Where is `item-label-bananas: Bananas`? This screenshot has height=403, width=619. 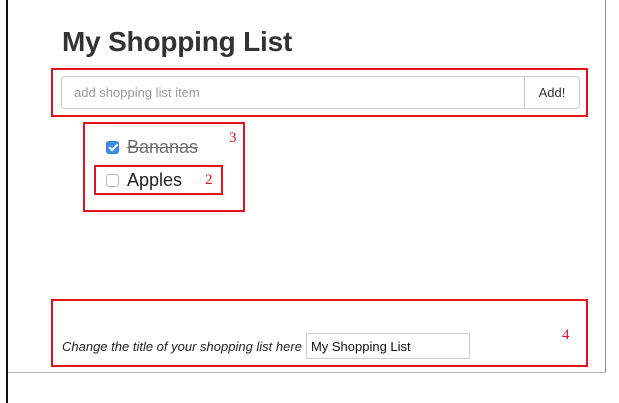 item-label-bananas: Bananas is located at coordinates (163, 146).